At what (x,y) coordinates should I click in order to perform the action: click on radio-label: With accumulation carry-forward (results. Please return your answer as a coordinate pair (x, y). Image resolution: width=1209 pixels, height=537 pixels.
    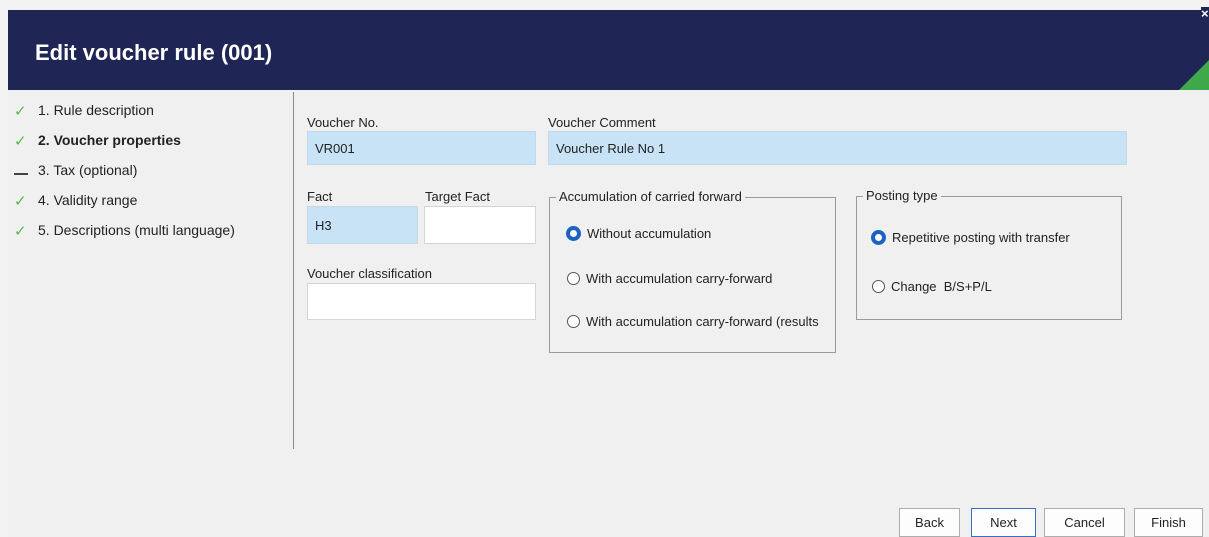
    Looking at the image, I should click on (702, 321).